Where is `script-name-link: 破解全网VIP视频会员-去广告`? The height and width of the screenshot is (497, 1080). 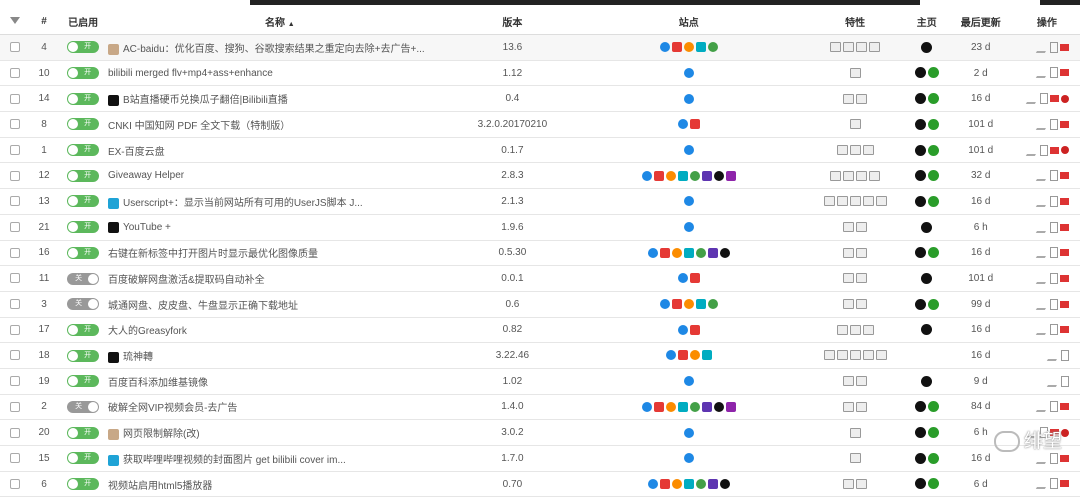
script-name-link: 破解全网VIP视频会员-去广告 is located at coordinates (172, 408).